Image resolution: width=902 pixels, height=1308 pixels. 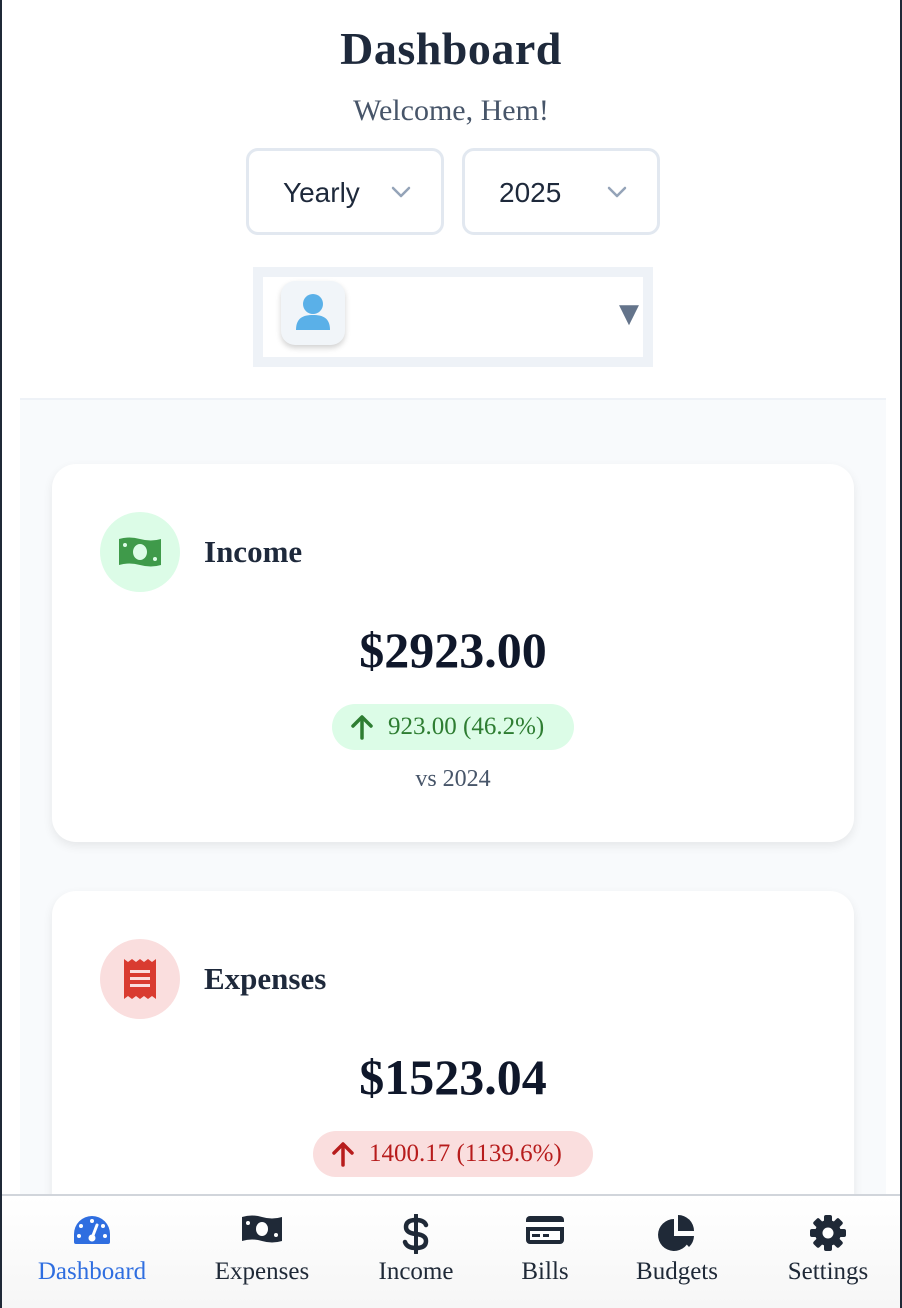 I want to click on receipt-icon, so click(x=140, y=979).